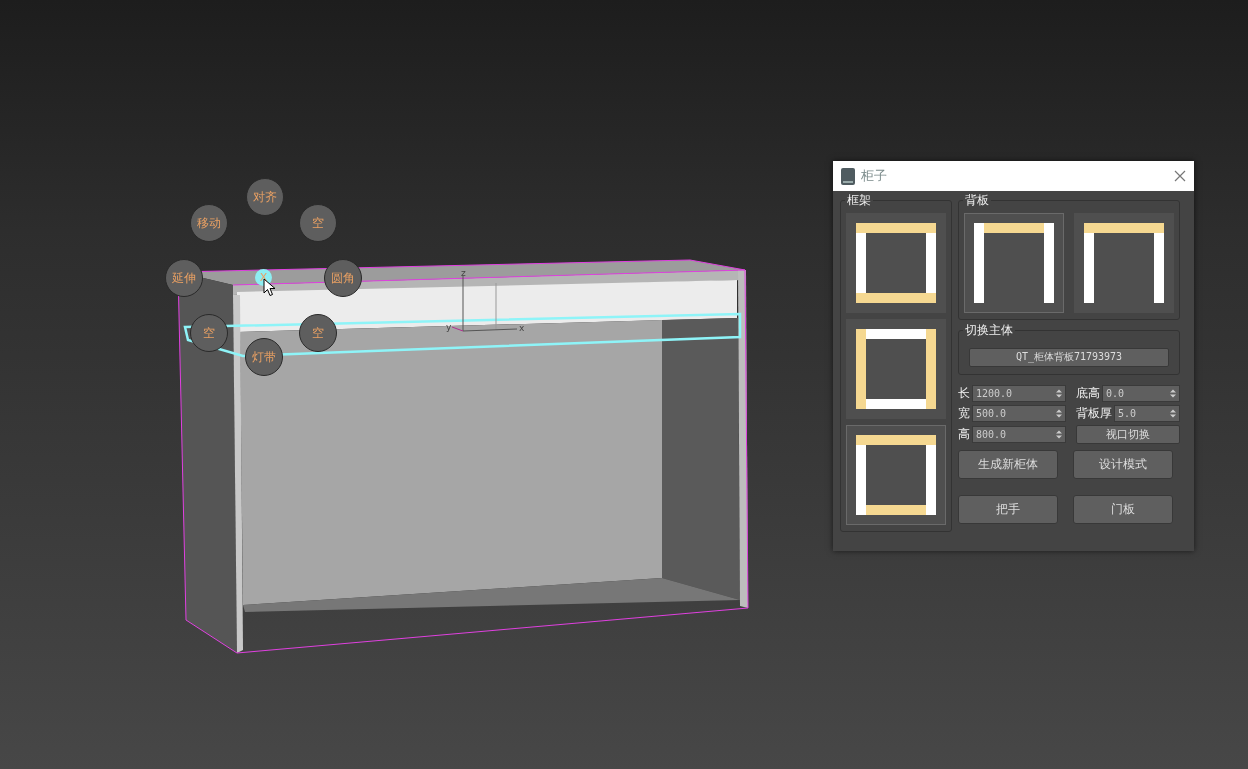  Describe the element at coordinates (1019, 393) in the screenshot. I see `number-field: 1200.0` at that location.